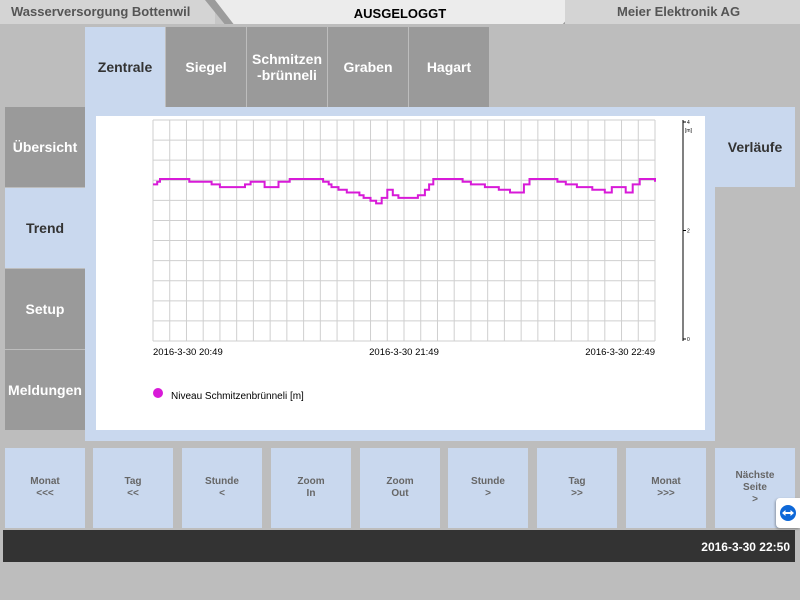 The width and height of the screenshot is (800, 600). I want to click on tab-zentrale: Zentrale, so click(125, 67).